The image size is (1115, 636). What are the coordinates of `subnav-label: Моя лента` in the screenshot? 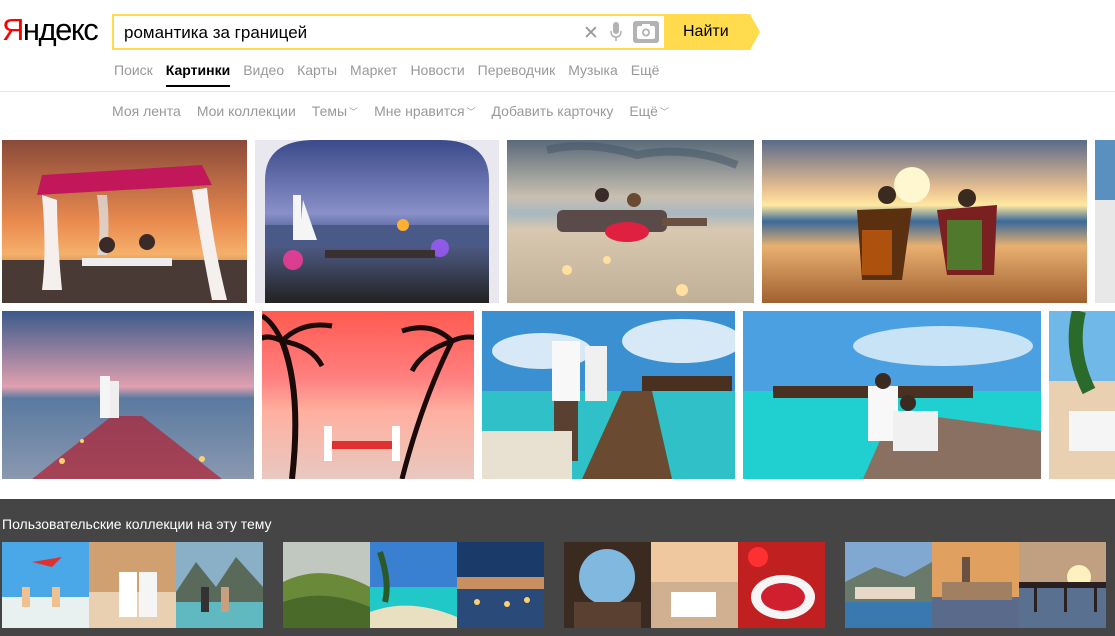 It's located at (146, 111).